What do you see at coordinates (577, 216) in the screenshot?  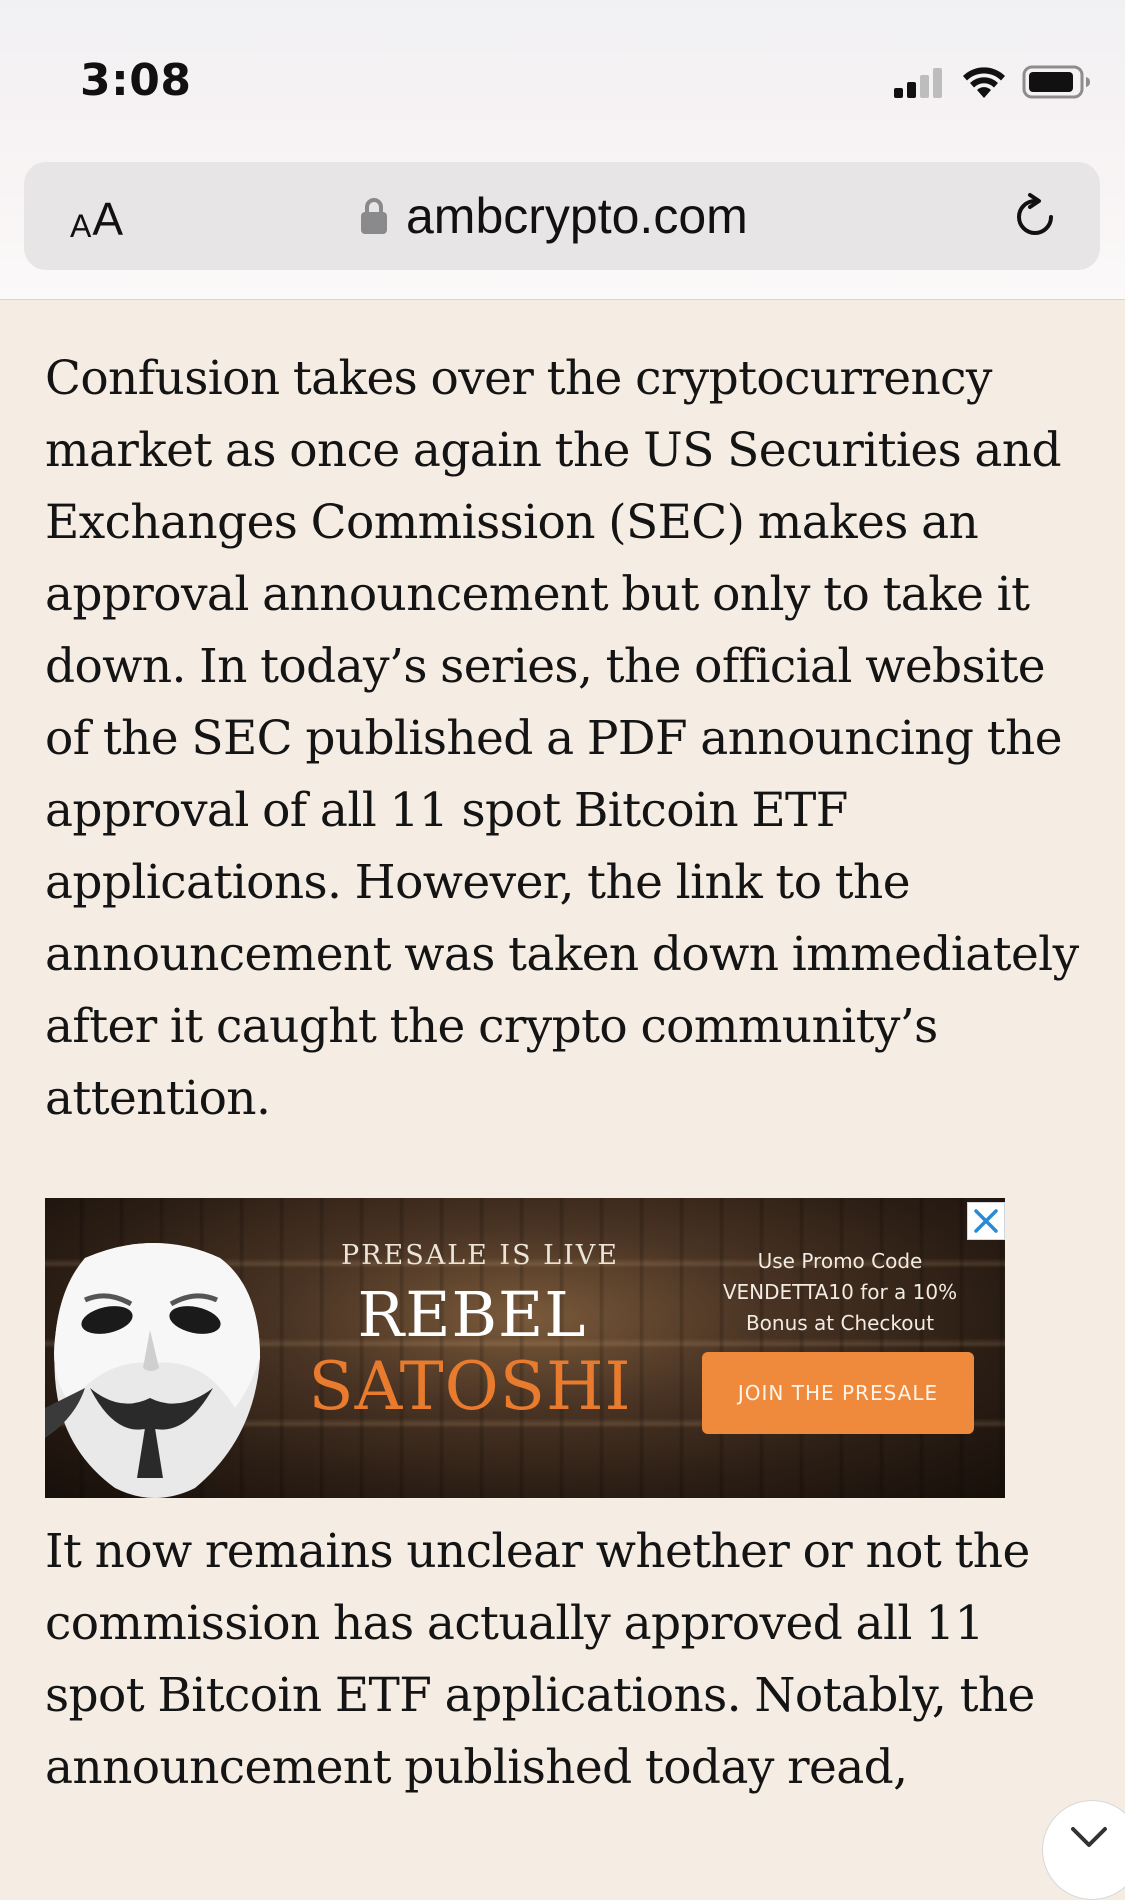 I see `url-text: ambcrypto.com` at bounding box center [577, 216].